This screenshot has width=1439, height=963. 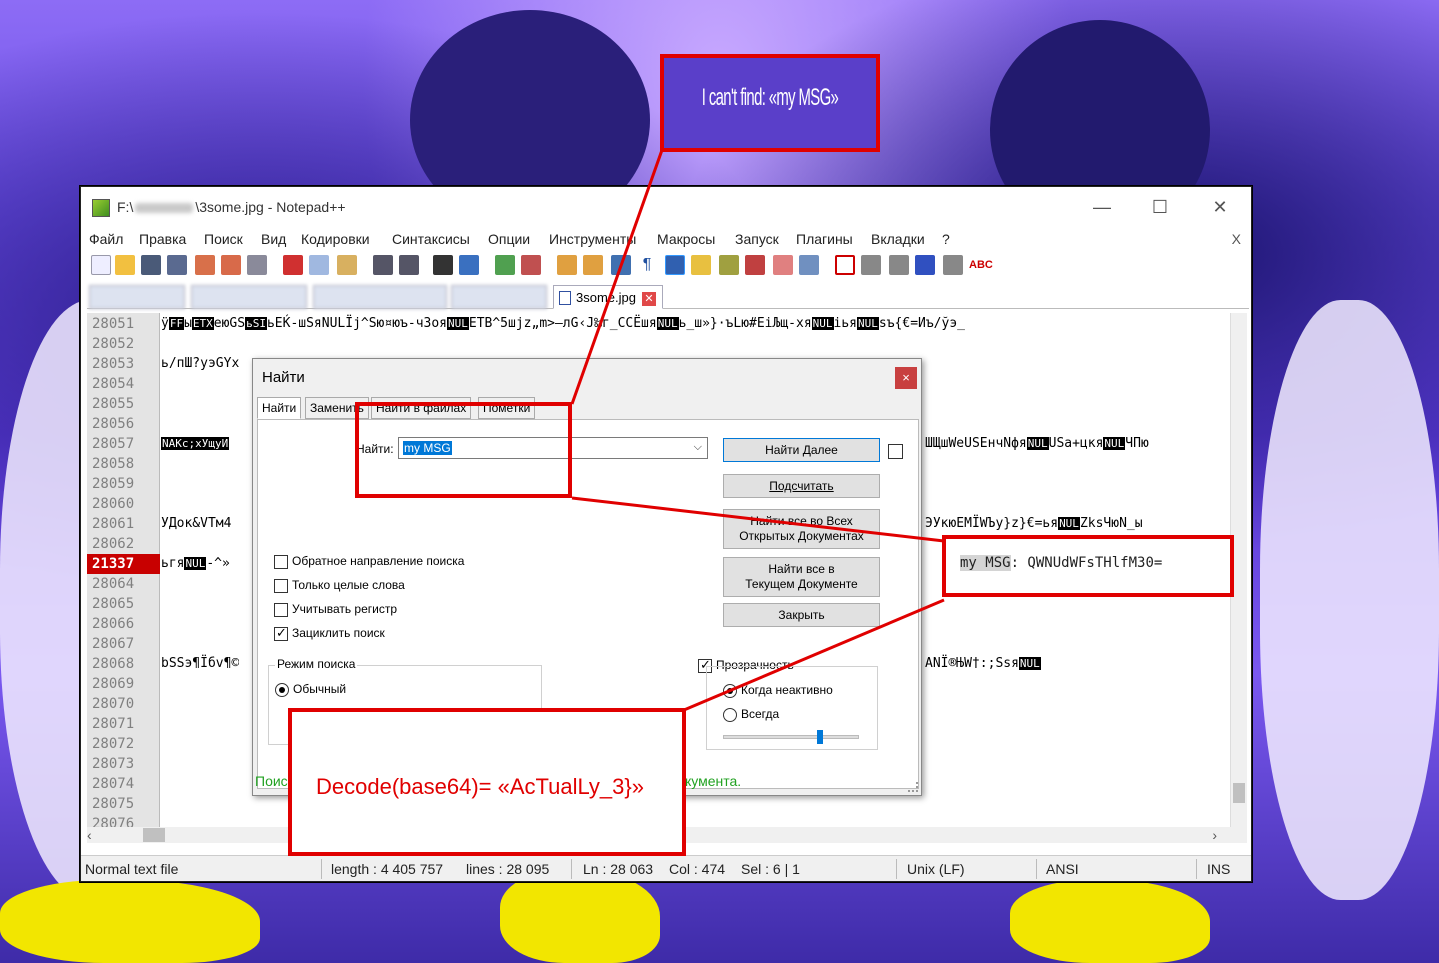 What do you see at coordinates (770, 103) in the screenshot?
I see `top-annotation-frame` at bounding box center [770, 103].